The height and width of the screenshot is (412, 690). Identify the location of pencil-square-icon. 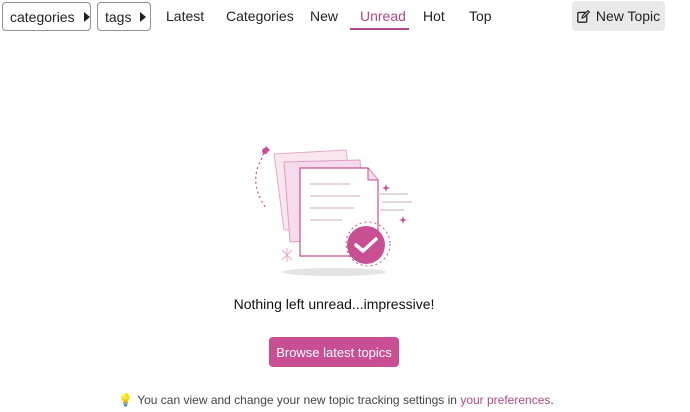
(583, 16).